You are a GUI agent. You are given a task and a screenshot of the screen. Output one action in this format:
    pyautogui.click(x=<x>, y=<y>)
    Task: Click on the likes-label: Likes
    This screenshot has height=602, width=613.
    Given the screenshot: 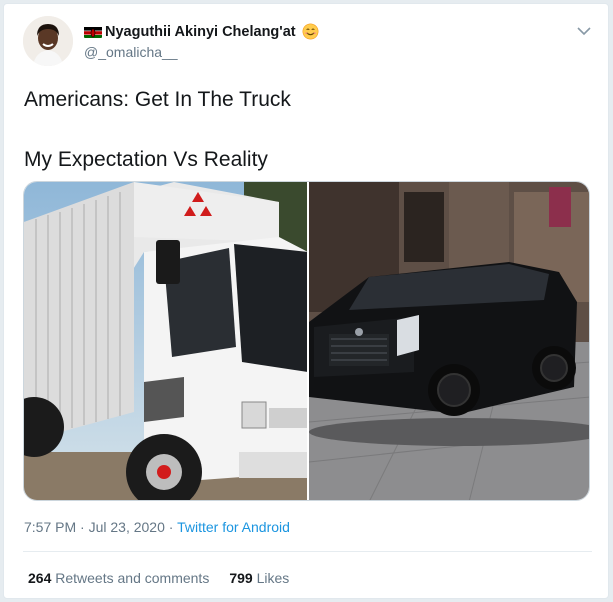 What is the action you would take?
    pyautogui.click(x=273, y=578)
    